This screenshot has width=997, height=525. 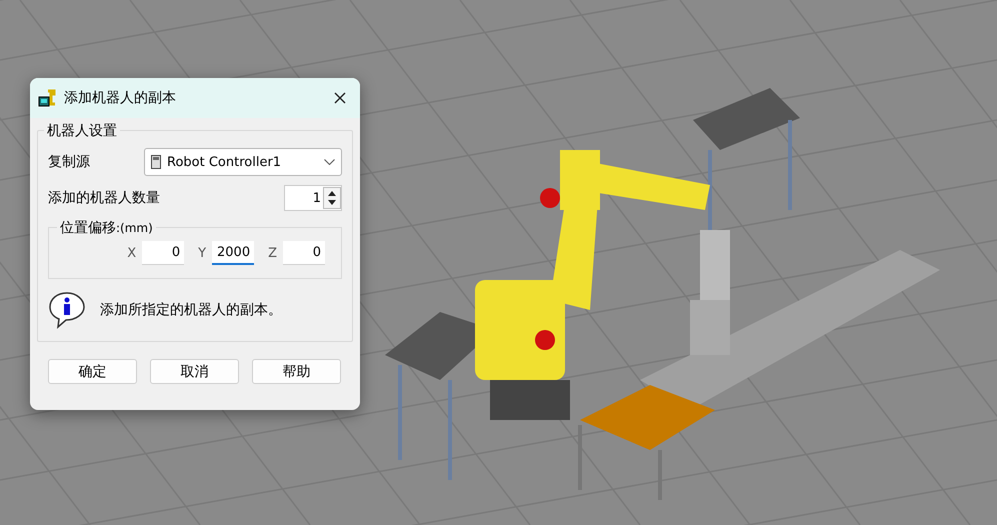 What do you see at coordinates (191, 310) in the screenshot?
I see `info-message: 添加所指定的机器人的副本。` at bounding box center [191, 310].